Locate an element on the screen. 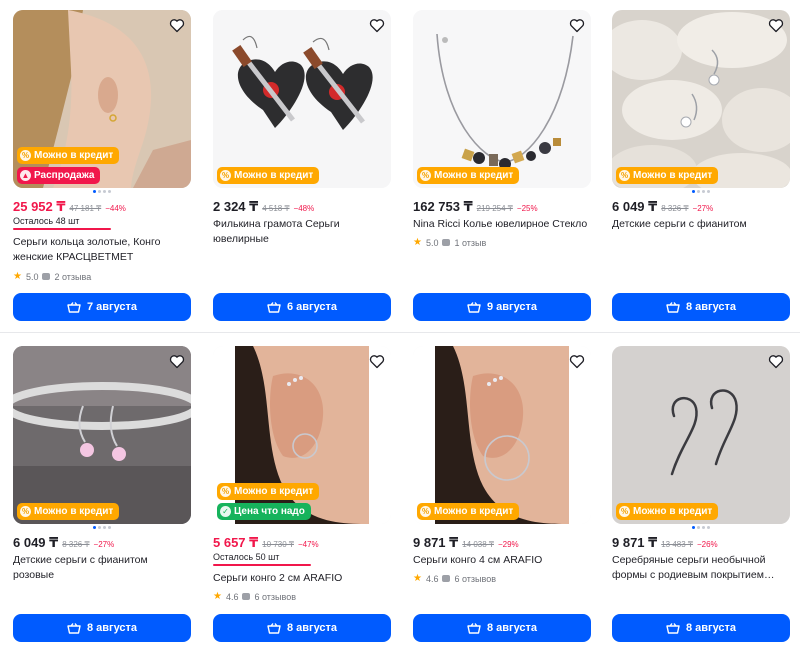 The width and height of the screenshot is (800, 656). flame-icon: ▲ is located at coordinates (25, 175).